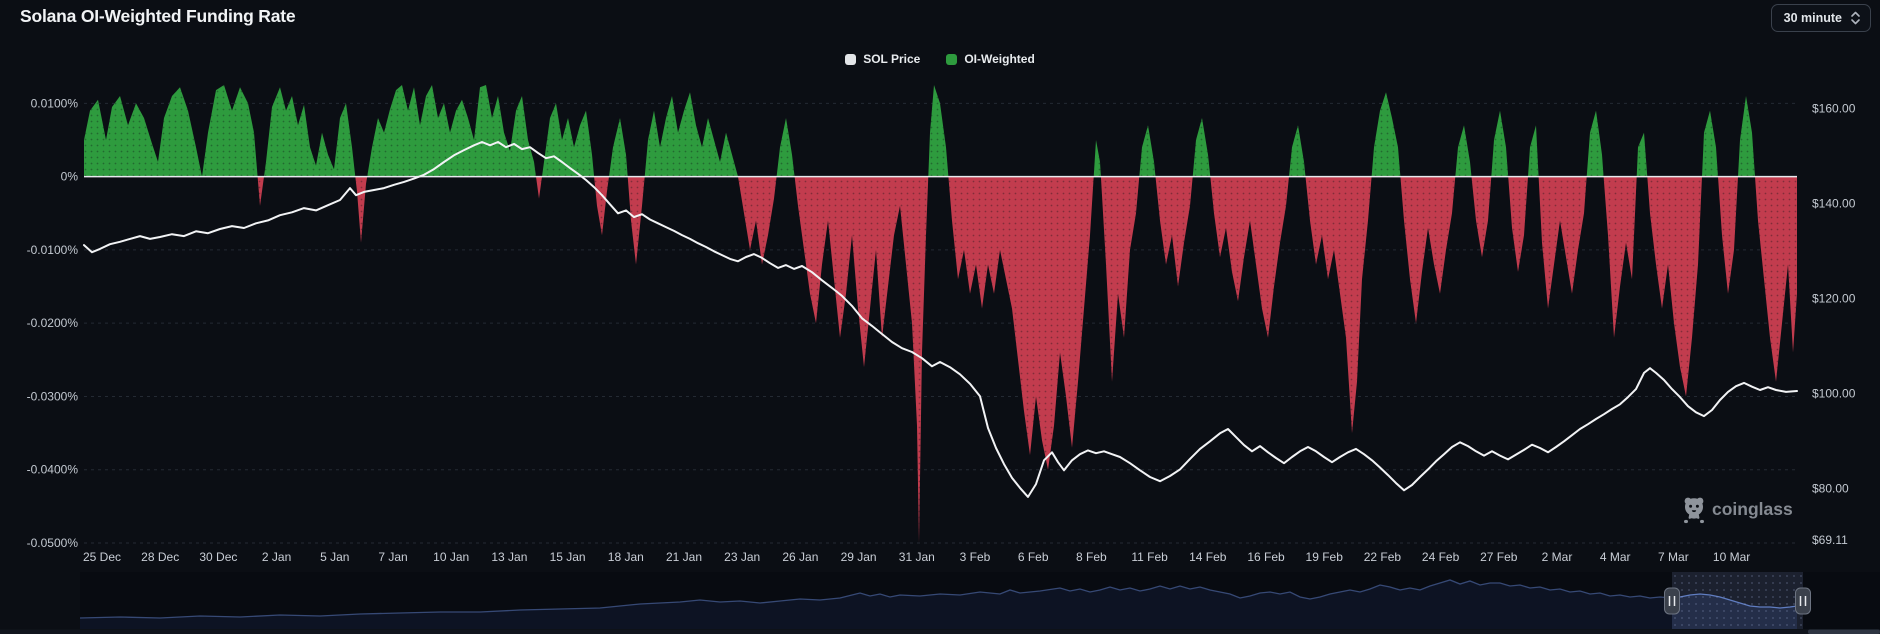 This screenshot has height=634, width=1880. Describe the element at coordinates (859, 557) in the screenshot. I see `x-axis-tick: 29 Jan` at that location.